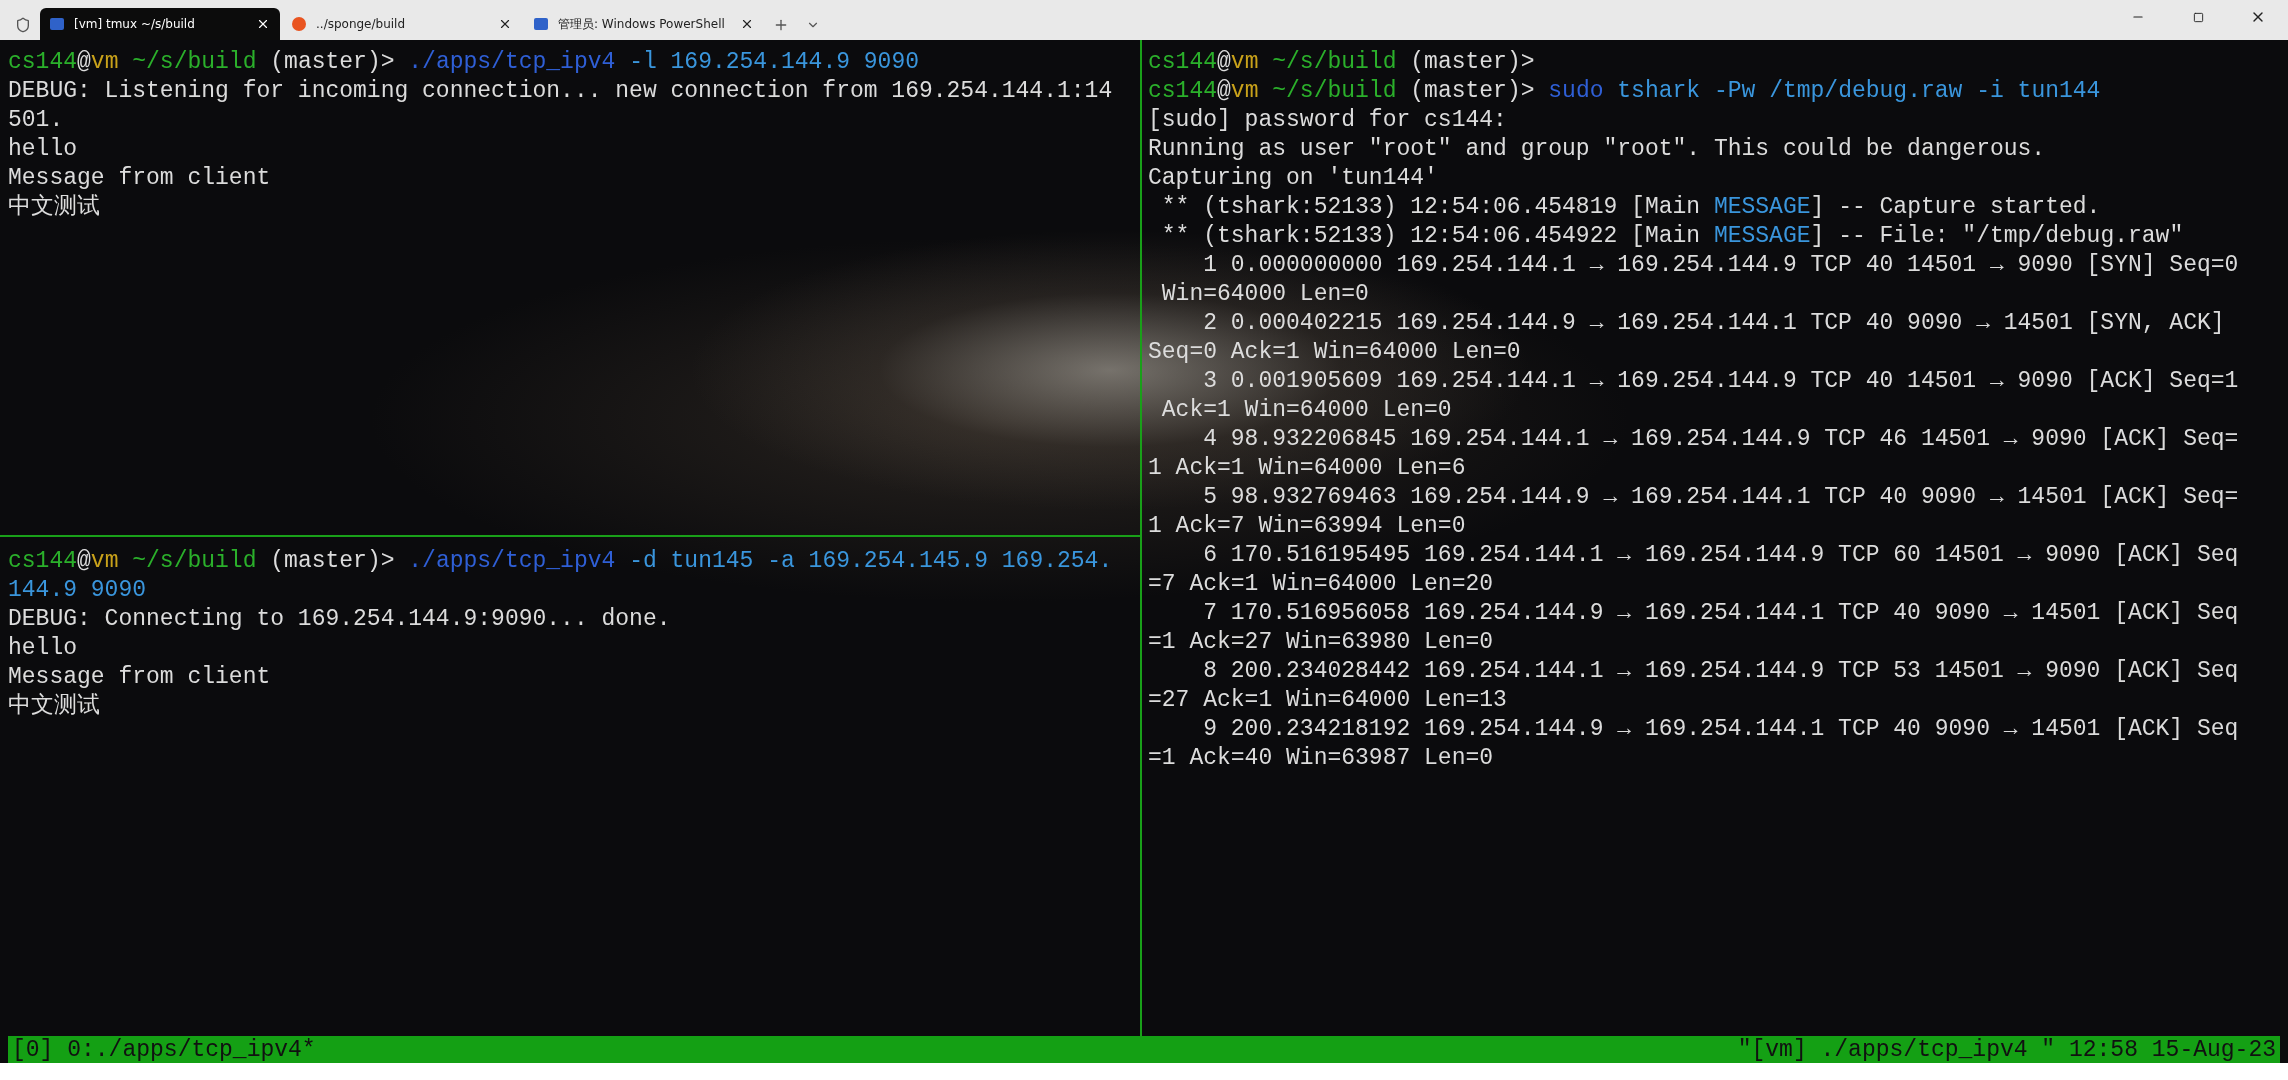 The height and width of the screenshot is (1080, 2288). I want to click on terminal-line: 8 200.234028442 169.254.144.1 → 169.254.144.9 TCP 53 14501 → 9090 [ACK] Seq, so click(1720, 671).